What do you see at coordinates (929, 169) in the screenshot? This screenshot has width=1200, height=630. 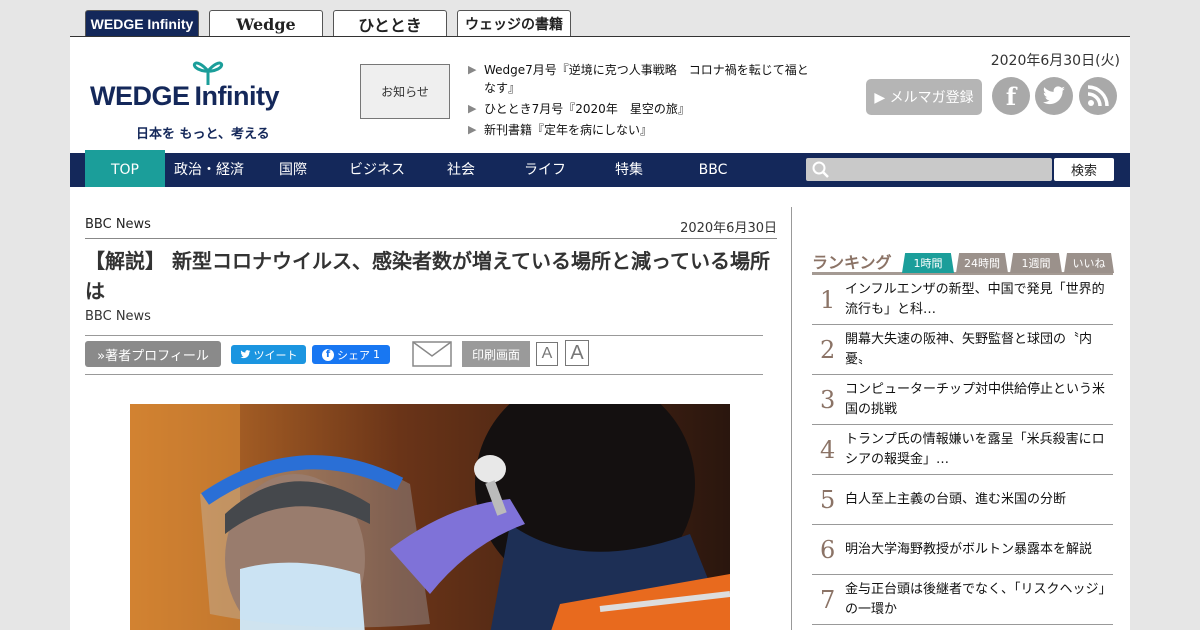 I see `search-input` at bounding box center [929, 169].